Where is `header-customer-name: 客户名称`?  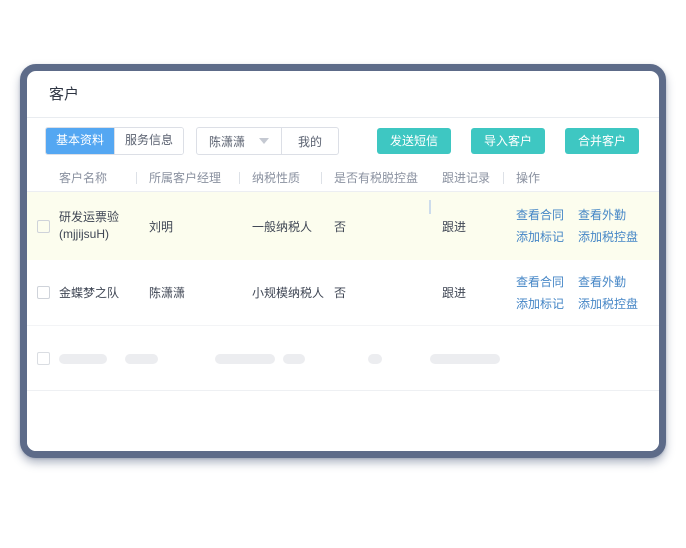
header-customer-name: 客户名称 is located at coordinates (104, 177).